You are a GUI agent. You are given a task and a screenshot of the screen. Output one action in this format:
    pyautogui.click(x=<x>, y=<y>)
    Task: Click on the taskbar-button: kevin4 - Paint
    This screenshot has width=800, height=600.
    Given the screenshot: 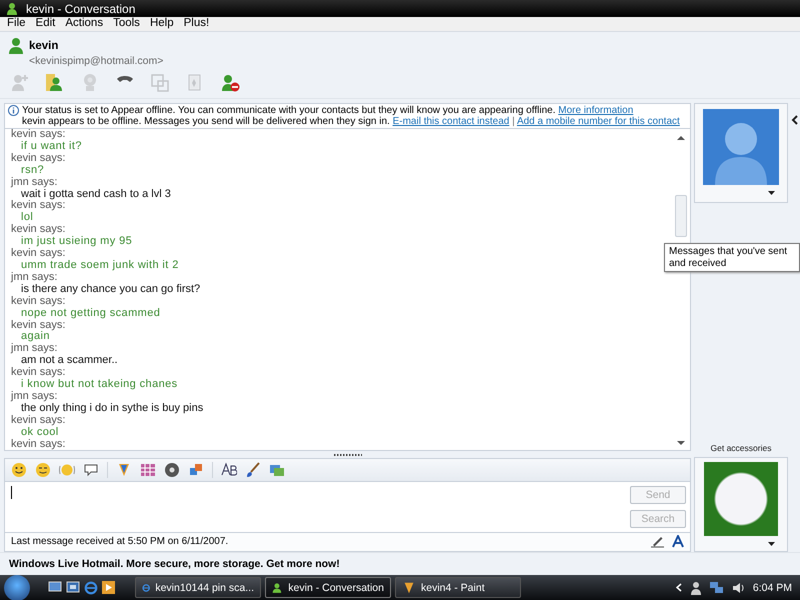 What is the action you would take?
    pyautogui.click(x=458, y=587)
    